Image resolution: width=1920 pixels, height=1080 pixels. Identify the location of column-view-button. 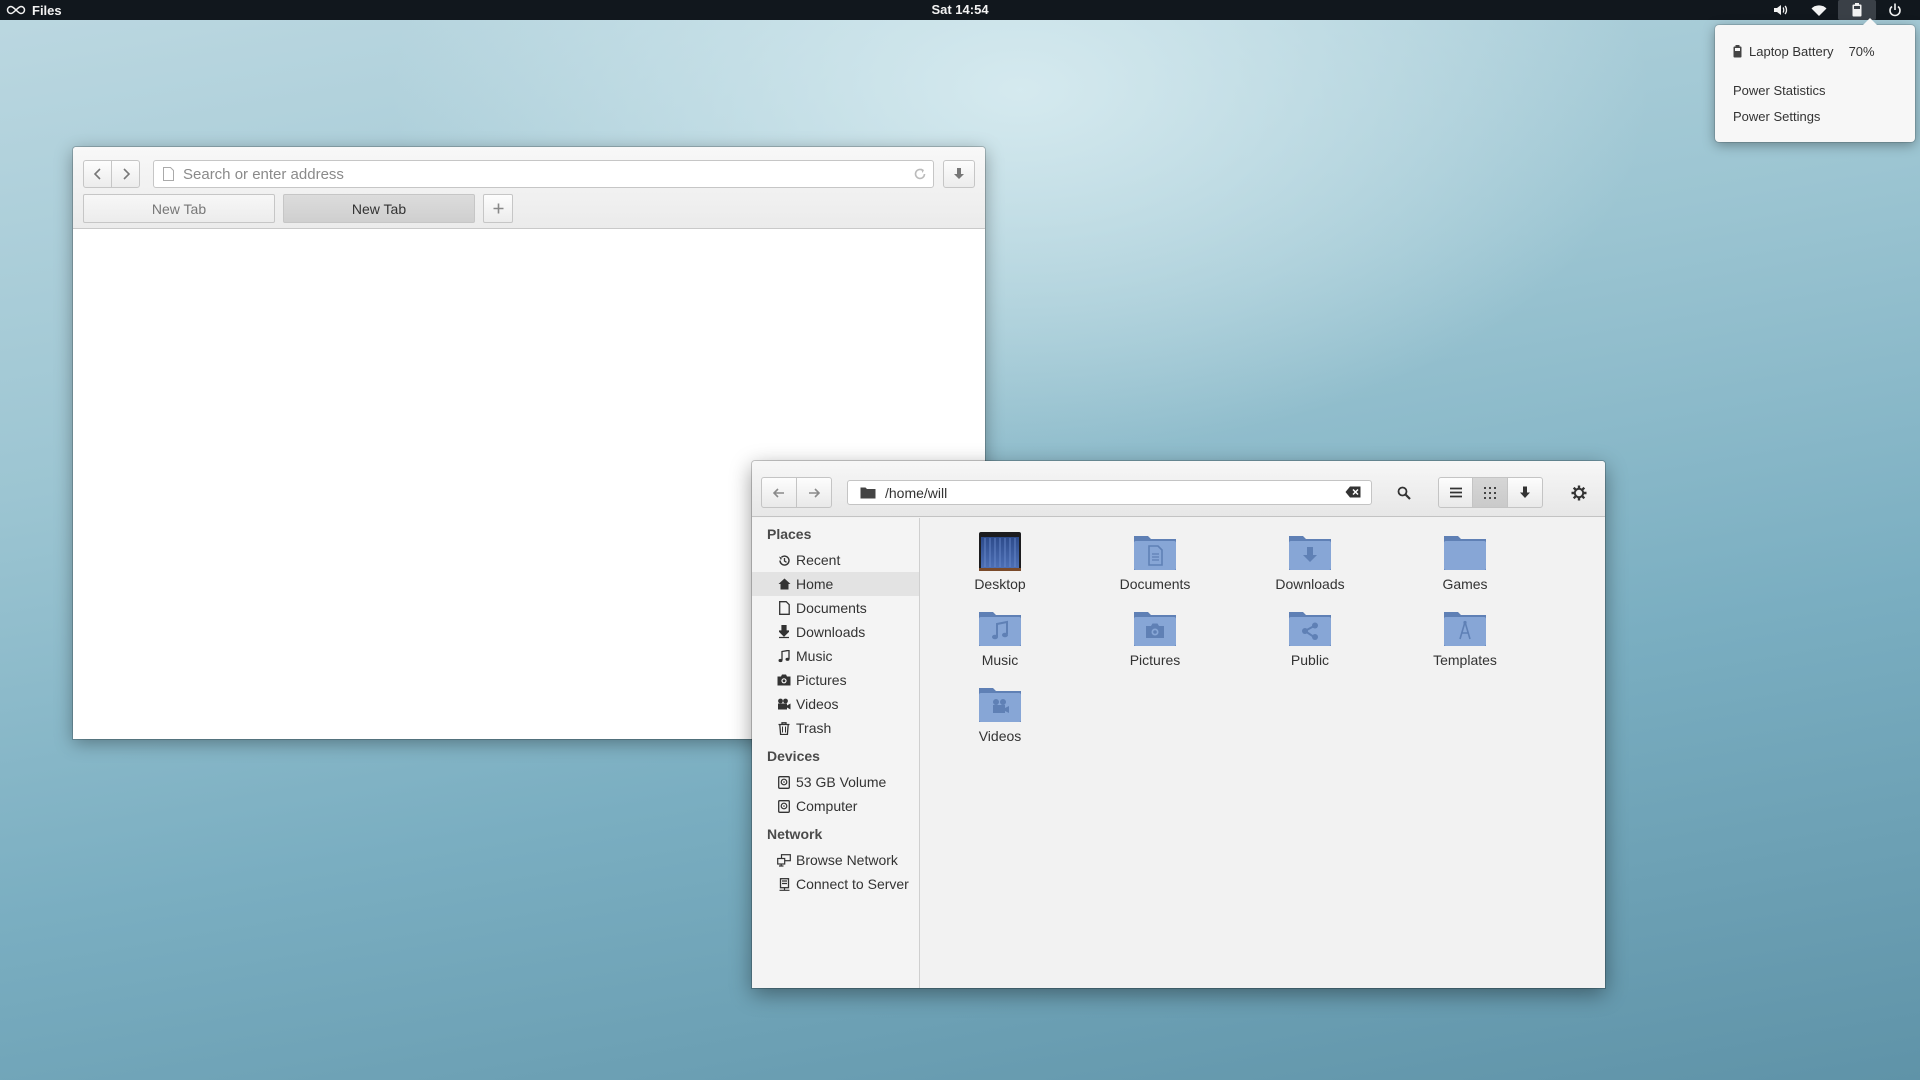
(1525, 492).